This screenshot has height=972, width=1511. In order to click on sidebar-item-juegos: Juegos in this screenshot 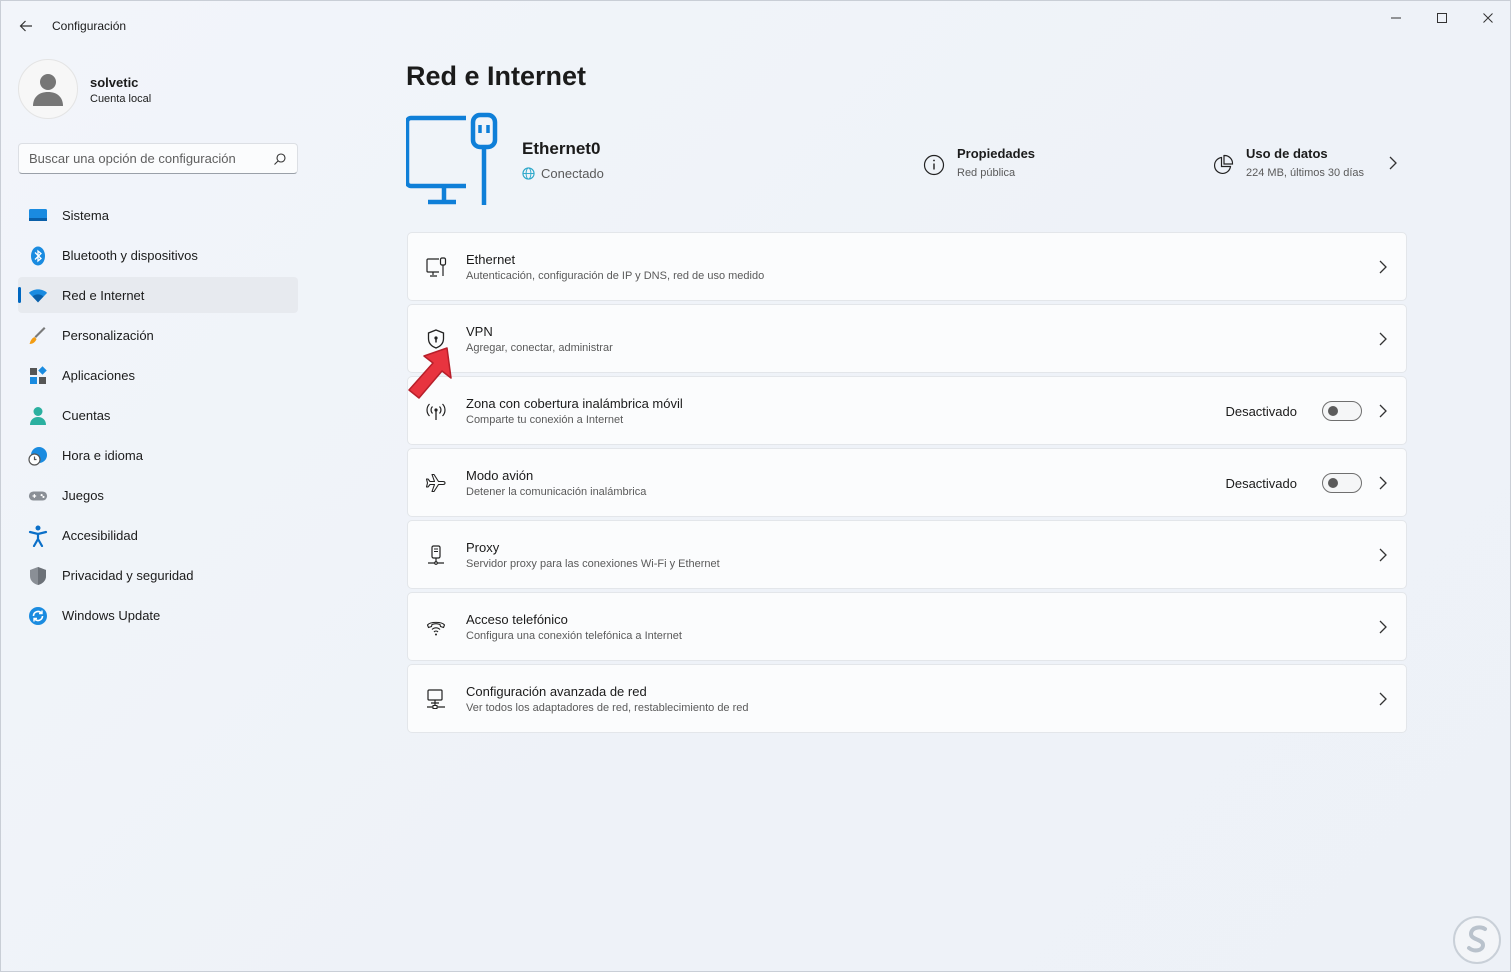, I will do `click(158, 495)`.